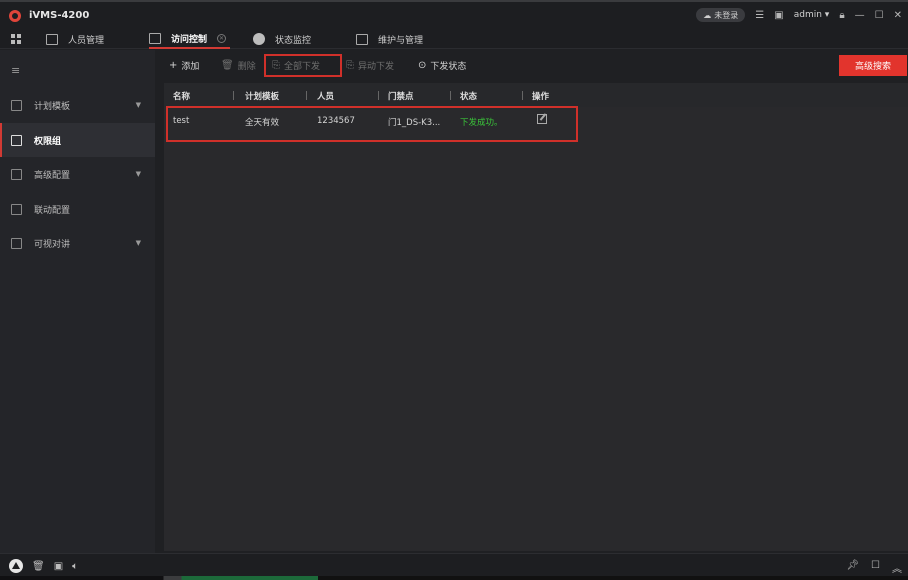  Describe the element at coordinates (52, 39) in the screenshot. I see `person-card-icon` at that location.